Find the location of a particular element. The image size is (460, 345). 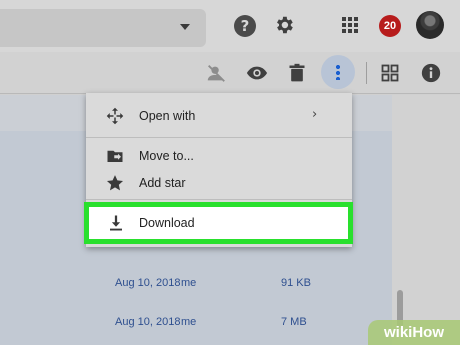

toolbar-divider is located at coordinates (366, 73).